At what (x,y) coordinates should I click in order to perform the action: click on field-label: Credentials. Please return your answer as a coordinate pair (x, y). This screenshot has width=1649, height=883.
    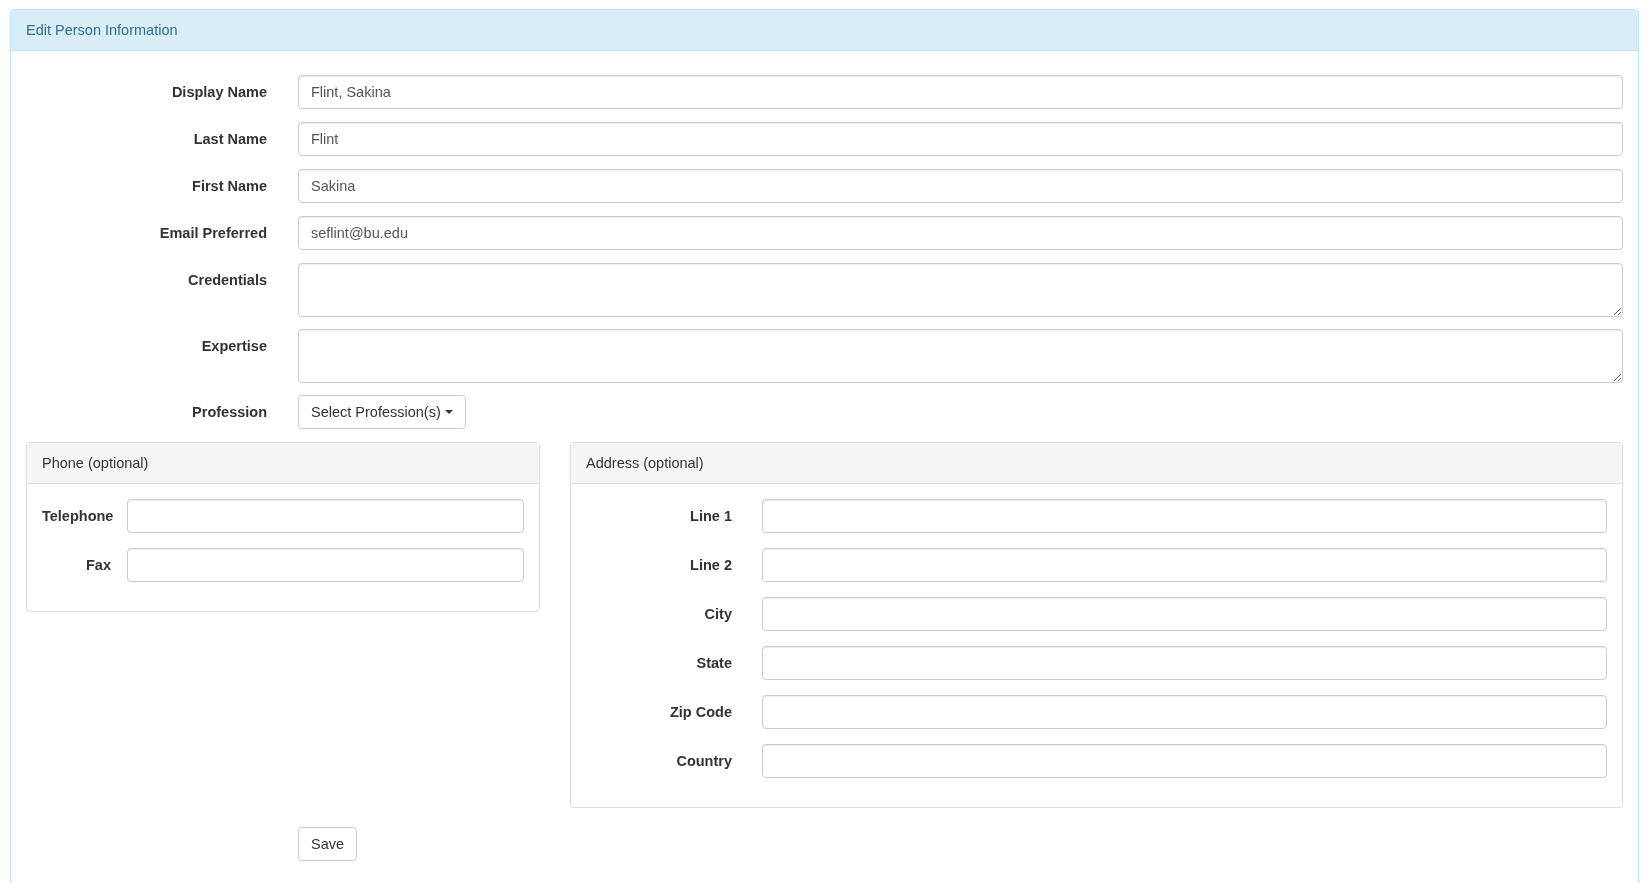
    Looking at the image, I should click on (227, 279).